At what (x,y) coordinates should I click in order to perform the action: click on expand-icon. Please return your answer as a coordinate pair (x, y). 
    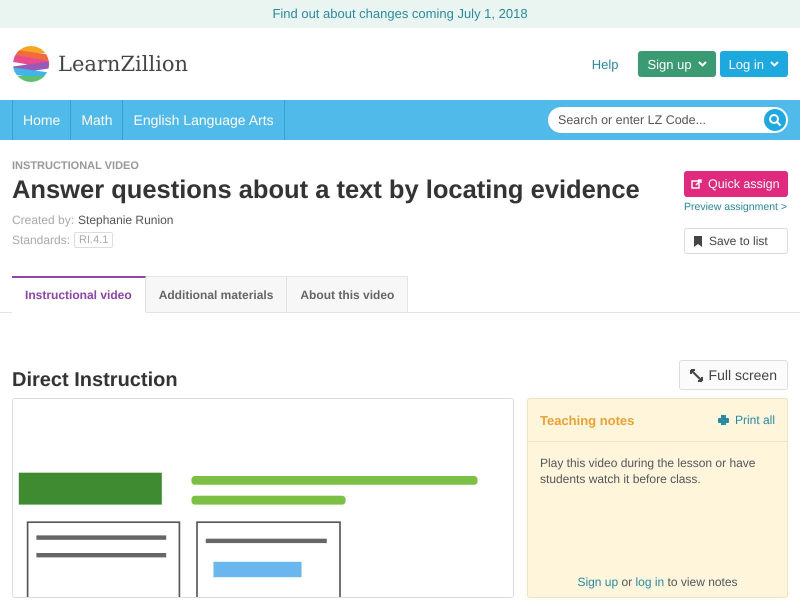
    Looking at the image, I should click on (696, 375).